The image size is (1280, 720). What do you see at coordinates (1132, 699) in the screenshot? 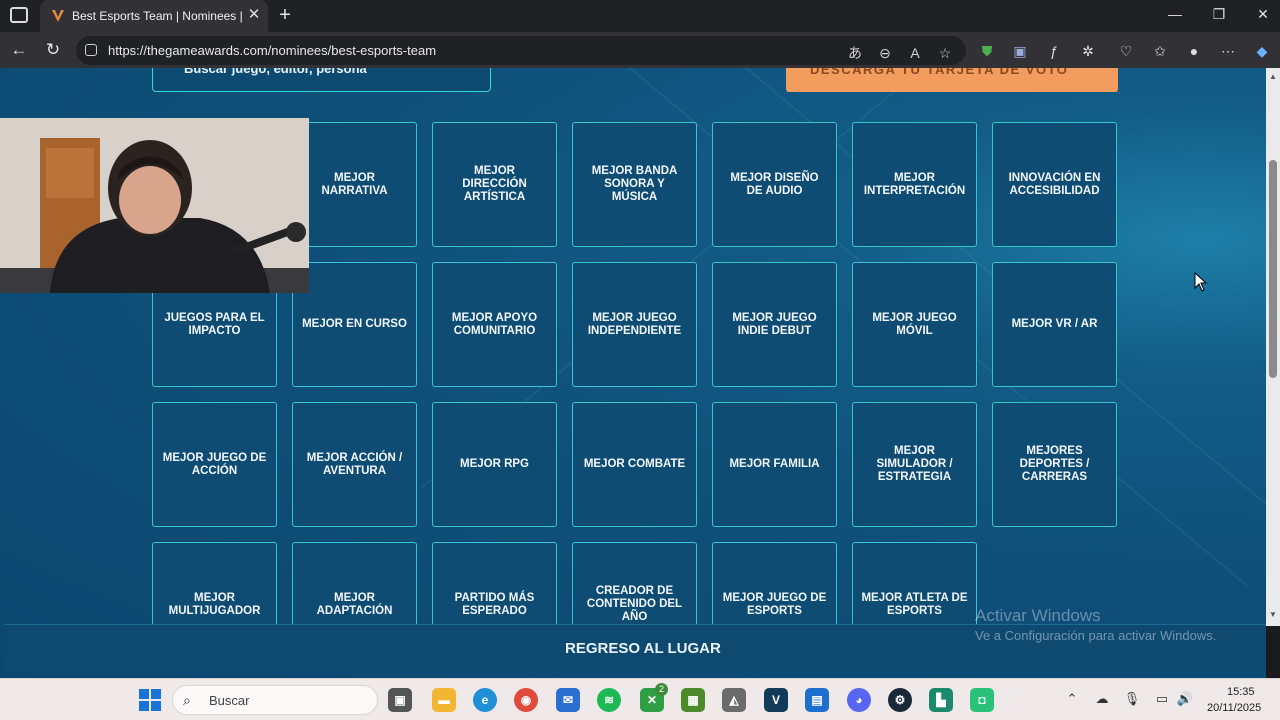
I see `microphone-icon: 🎙` at bounding box center [1132, 699].